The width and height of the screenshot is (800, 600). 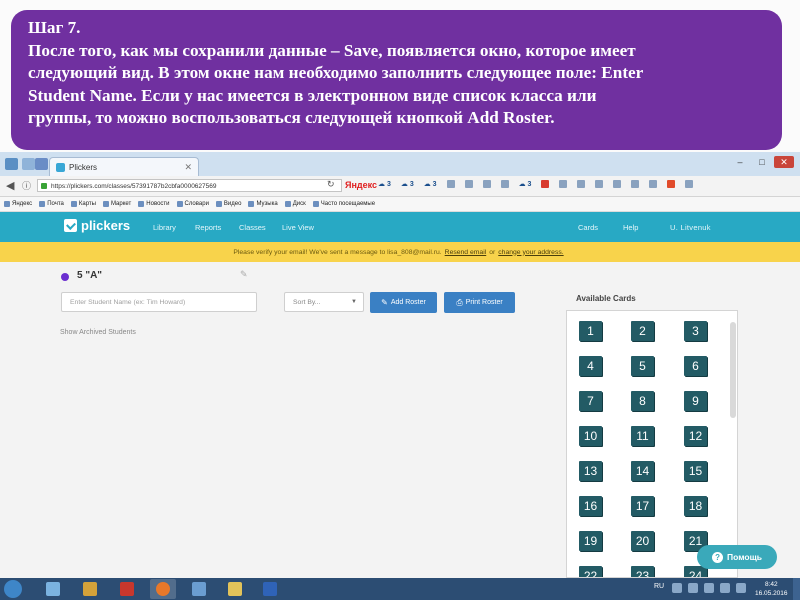 What do you see at coordinates (771, 584) in the screenshot?
I see `clock-time: 8:42` at bounding box center [771, 584].